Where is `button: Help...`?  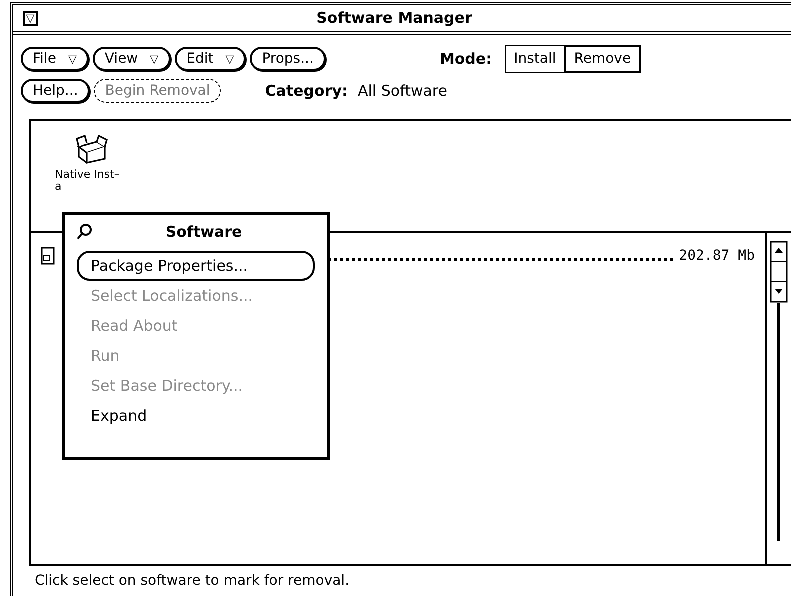
button: Help... is located at coordinates (55, 91).